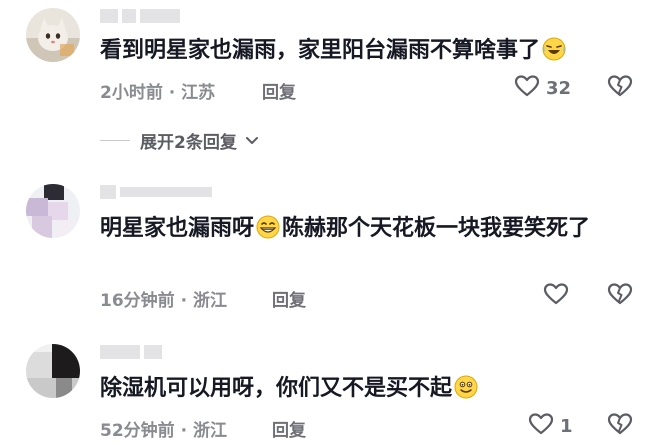 The width and height of the screenshot is (660, 448). Describe the element at coordinates (559, 88) in the screenshot. I see `like-count: 32` at that location.